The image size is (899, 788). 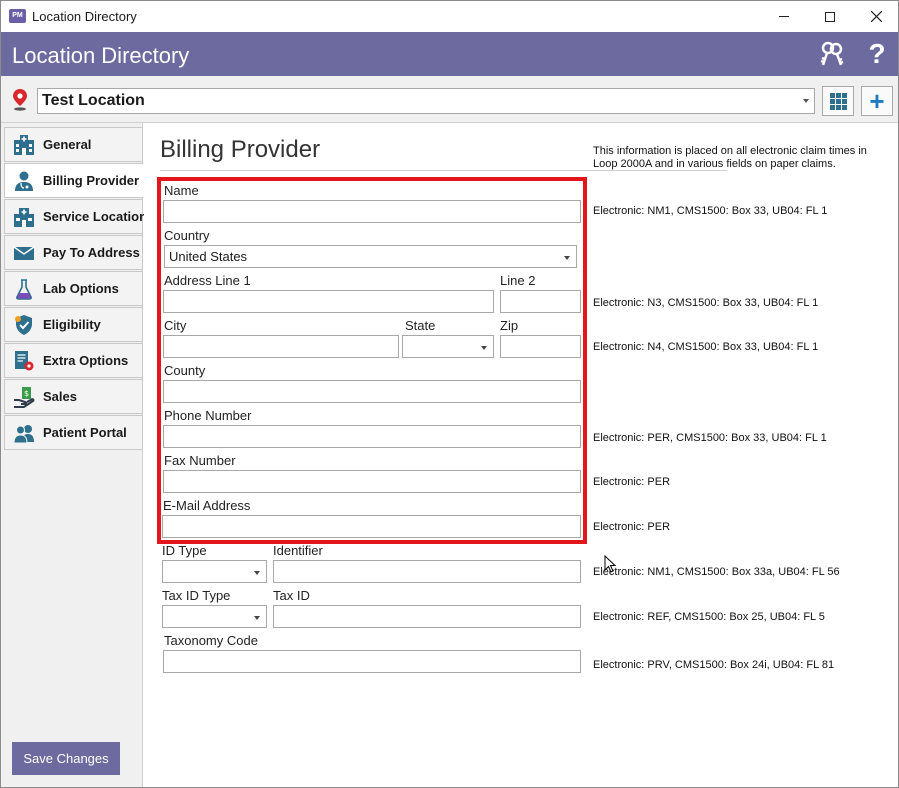 I want to click on sidebar-item-lab-options: Lab Options, so click(x=73, y=288).